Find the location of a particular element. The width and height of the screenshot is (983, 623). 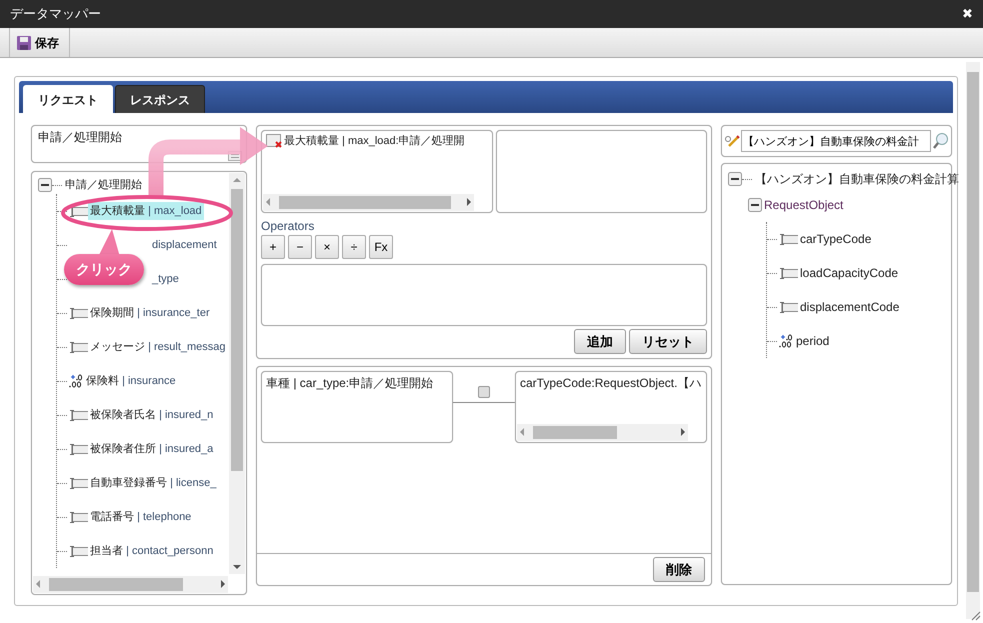

tree-node: carTypeCode is located at coordinates (836, 239).